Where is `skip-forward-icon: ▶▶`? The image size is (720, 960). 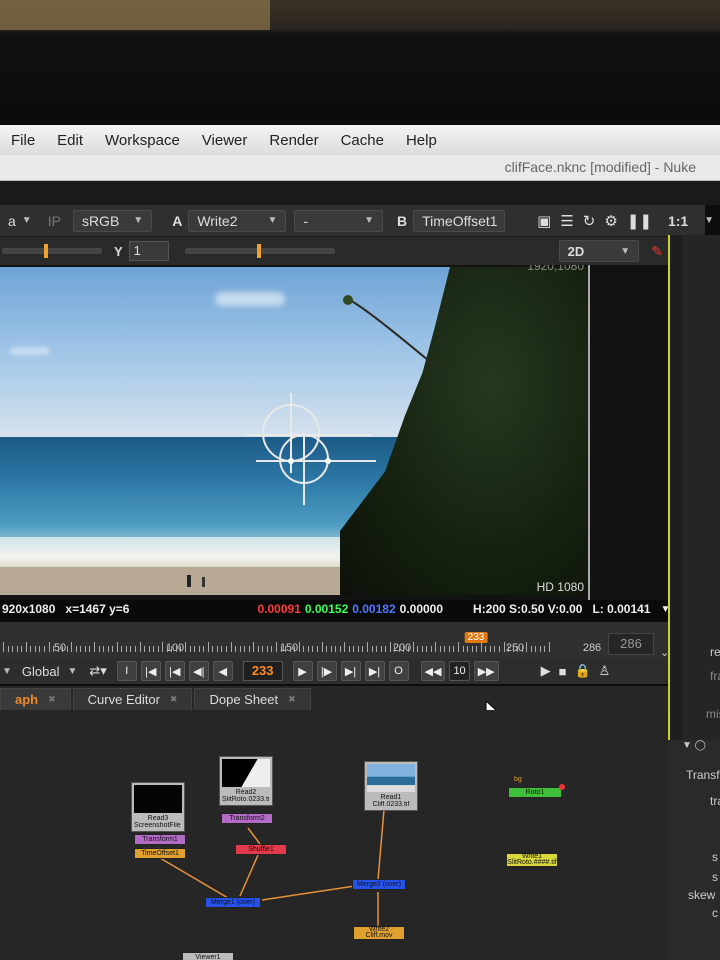 skip-forward-icon: ▶▶ is located at coordinates (486, 671).